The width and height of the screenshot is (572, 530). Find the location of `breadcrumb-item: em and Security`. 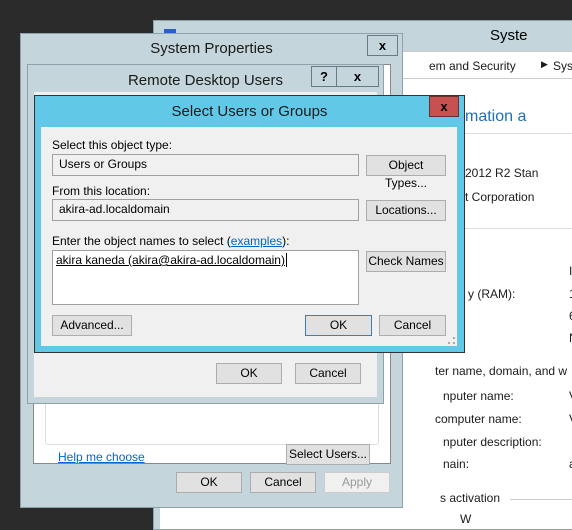

breadcrumb-item: em and Security is located at coordinates (472, 66).